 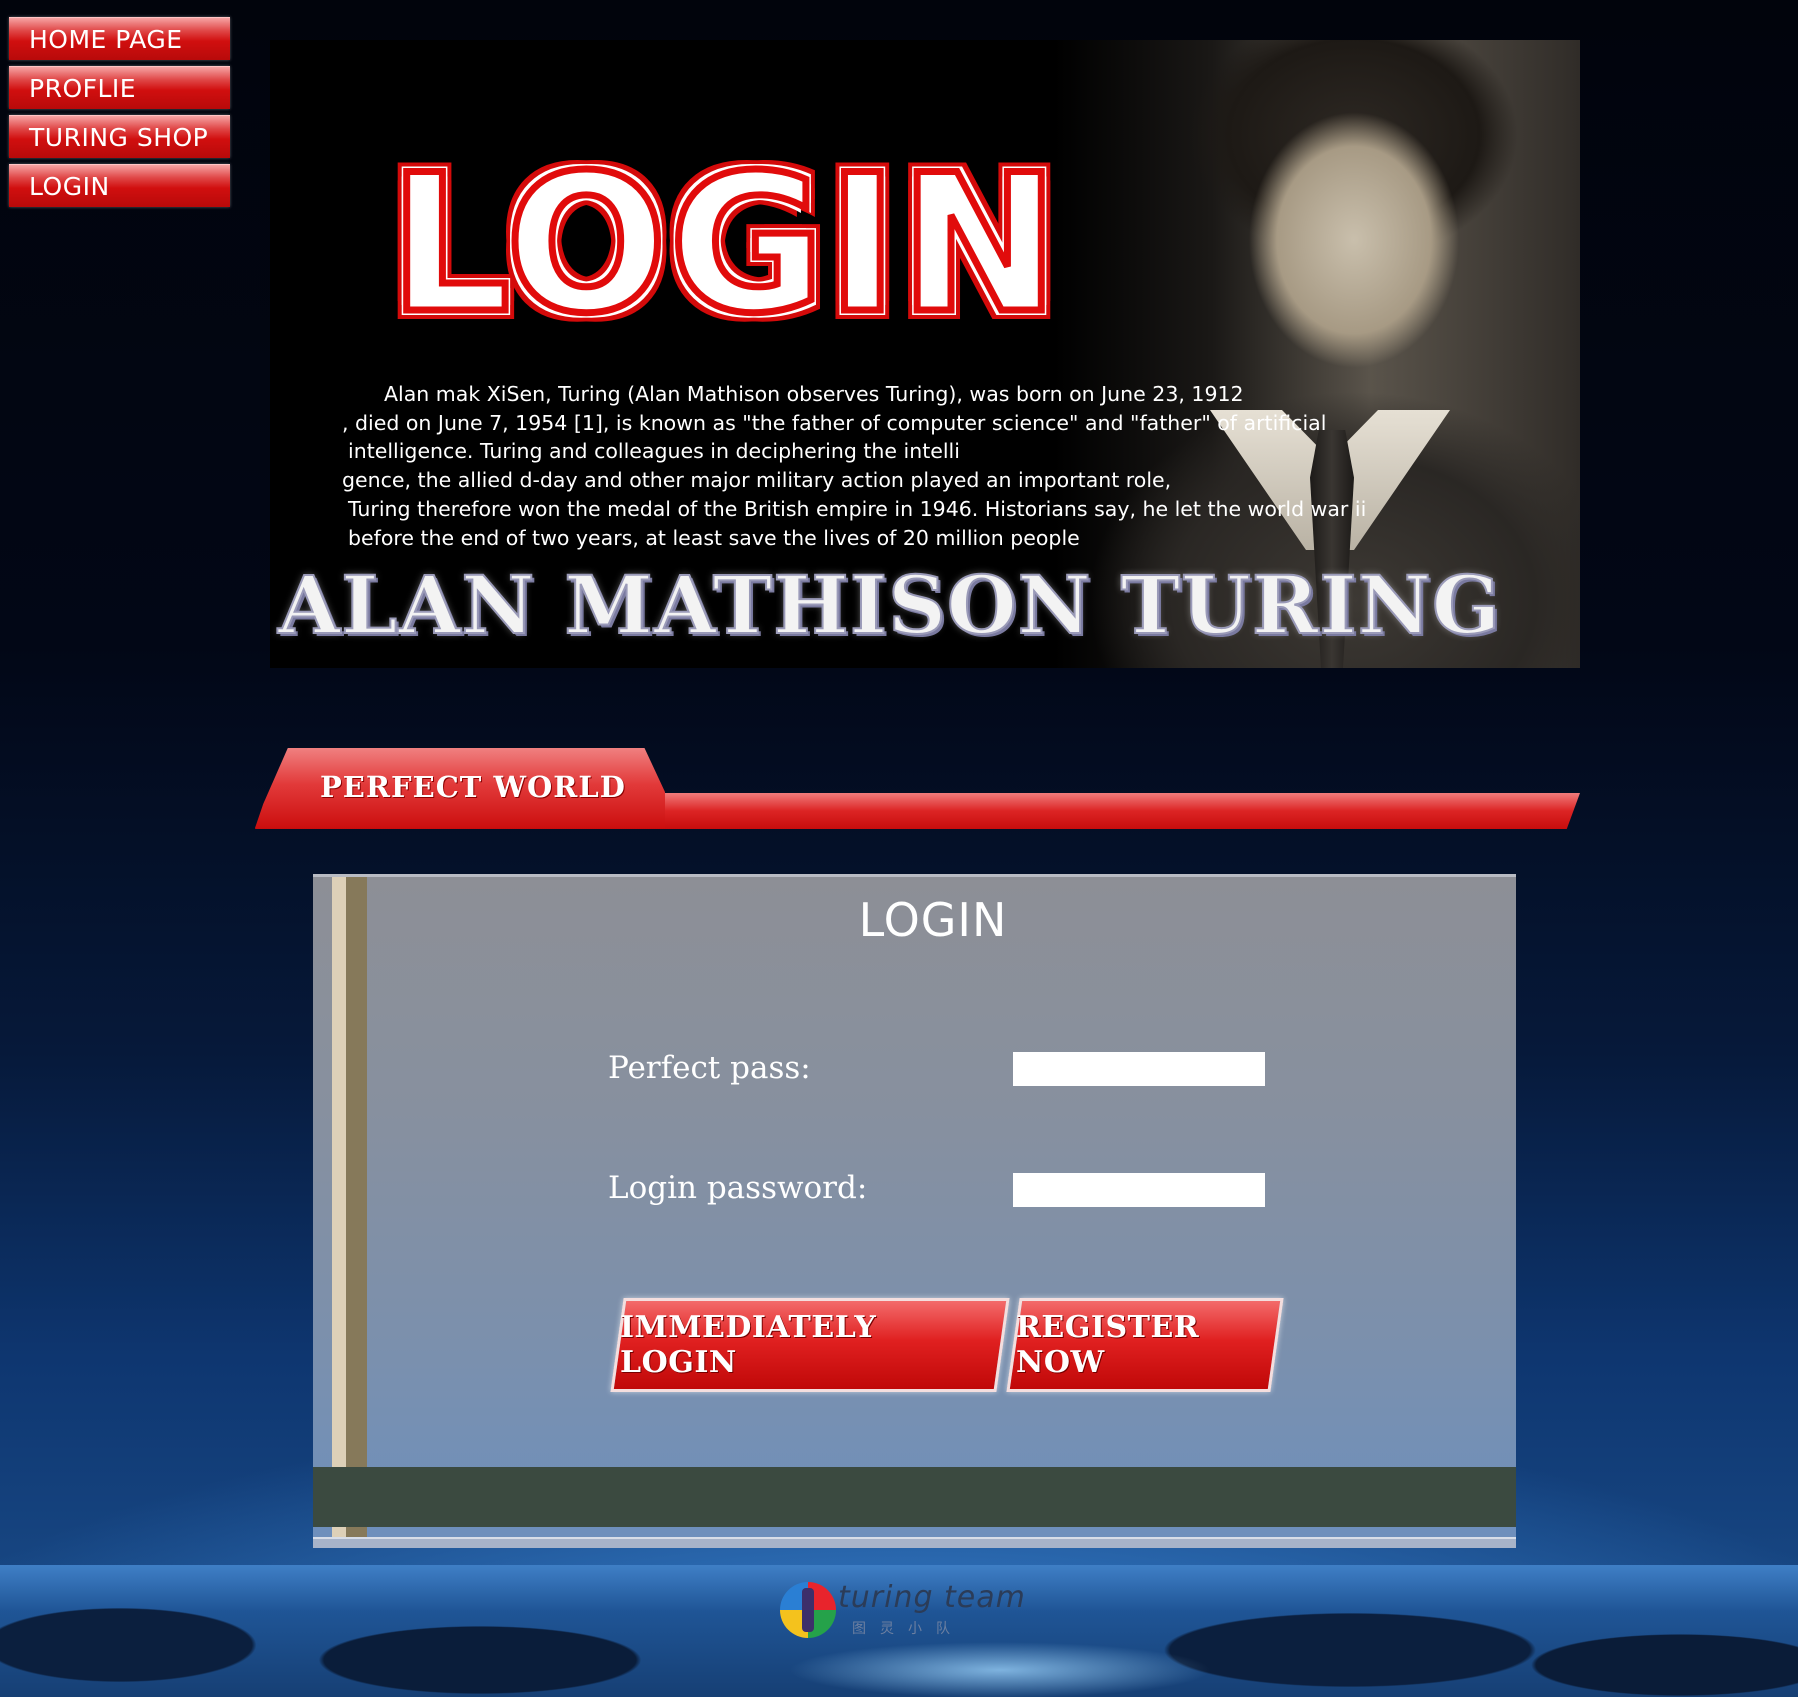 I want to click on immediately-login-button: IMMEDIATELY LOGIN, so click(x=810, y=1345).